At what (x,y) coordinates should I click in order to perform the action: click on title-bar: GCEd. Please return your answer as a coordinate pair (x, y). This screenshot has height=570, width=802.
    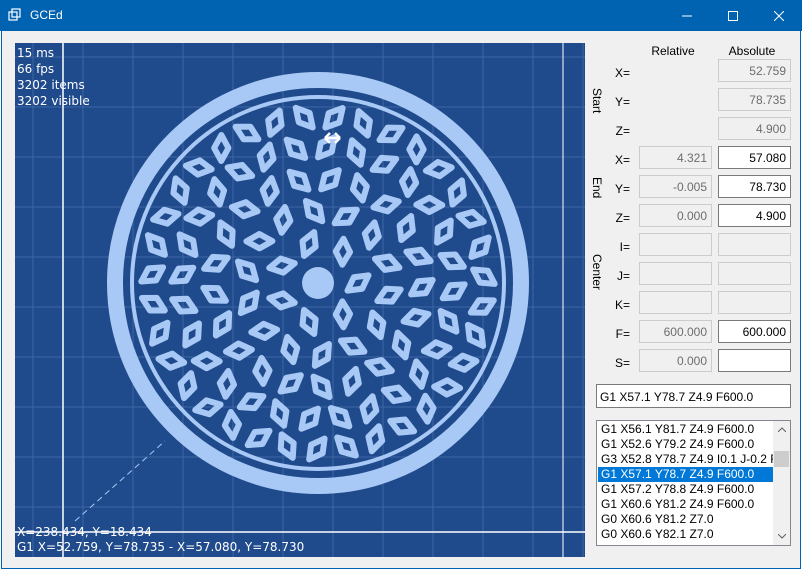
    Looking at the image, I should click on (401, 15).